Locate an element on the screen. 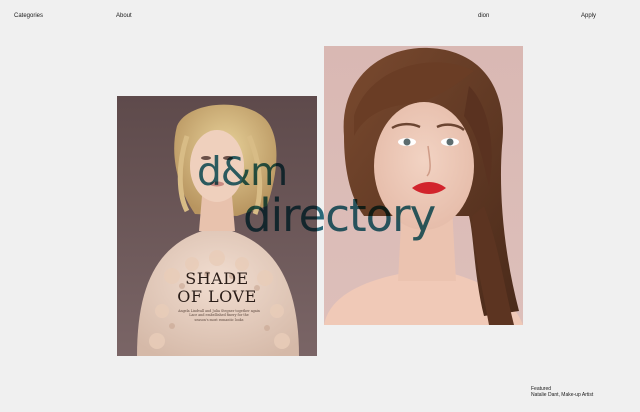 Image resolution: width=640 pixels, height=412 pixels. nav-categories-link: Categories is located at coordinates (28, 16).